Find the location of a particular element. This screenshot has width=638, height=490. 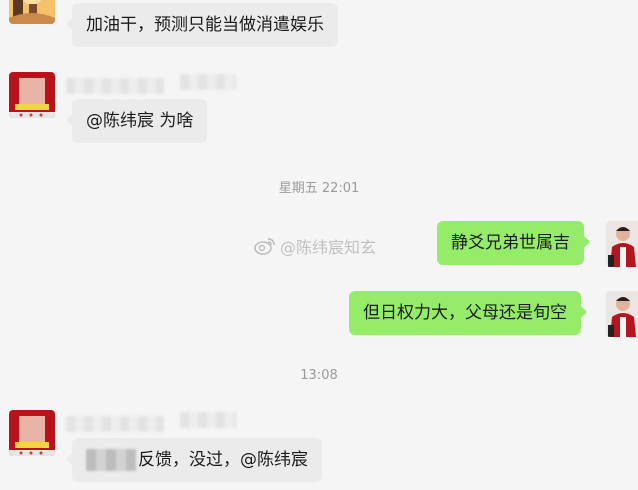

message-bubble: 反馈，没过，@陈纬宸 is located at coordinates (194, 460).